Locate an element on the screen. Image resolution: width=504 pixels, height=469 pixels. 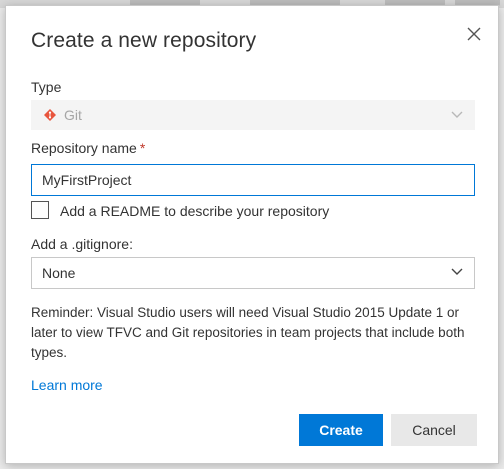
close-icon is located at coordinates (474, 34).